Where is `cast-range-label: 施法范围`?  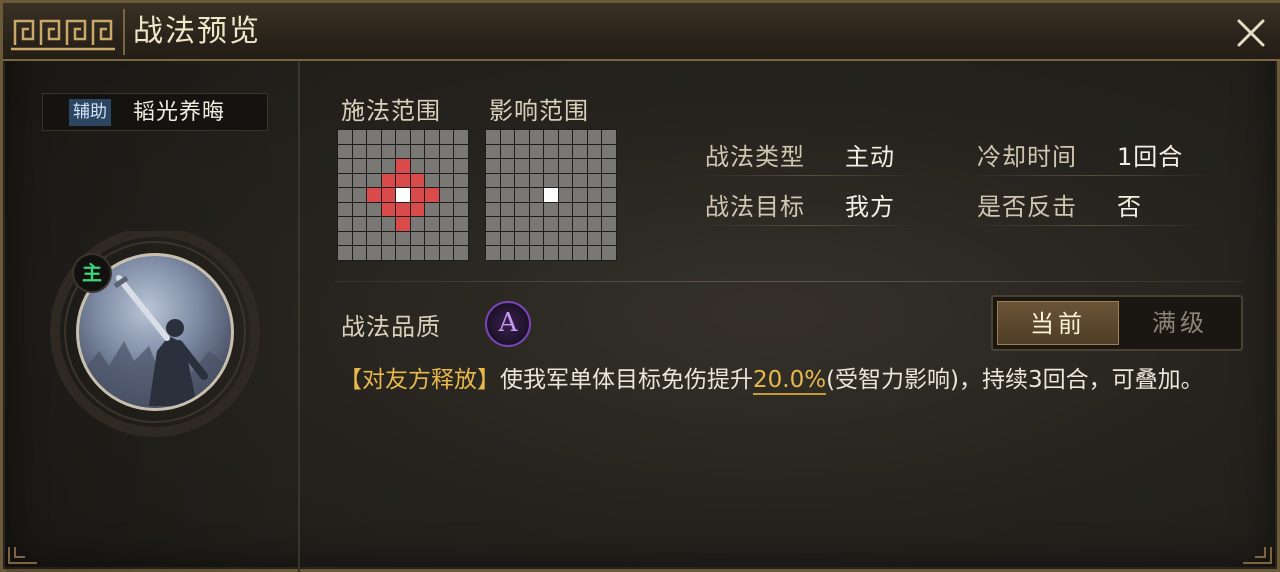 cast-range-label: 施法范围 is located at coordinates (391, 111).